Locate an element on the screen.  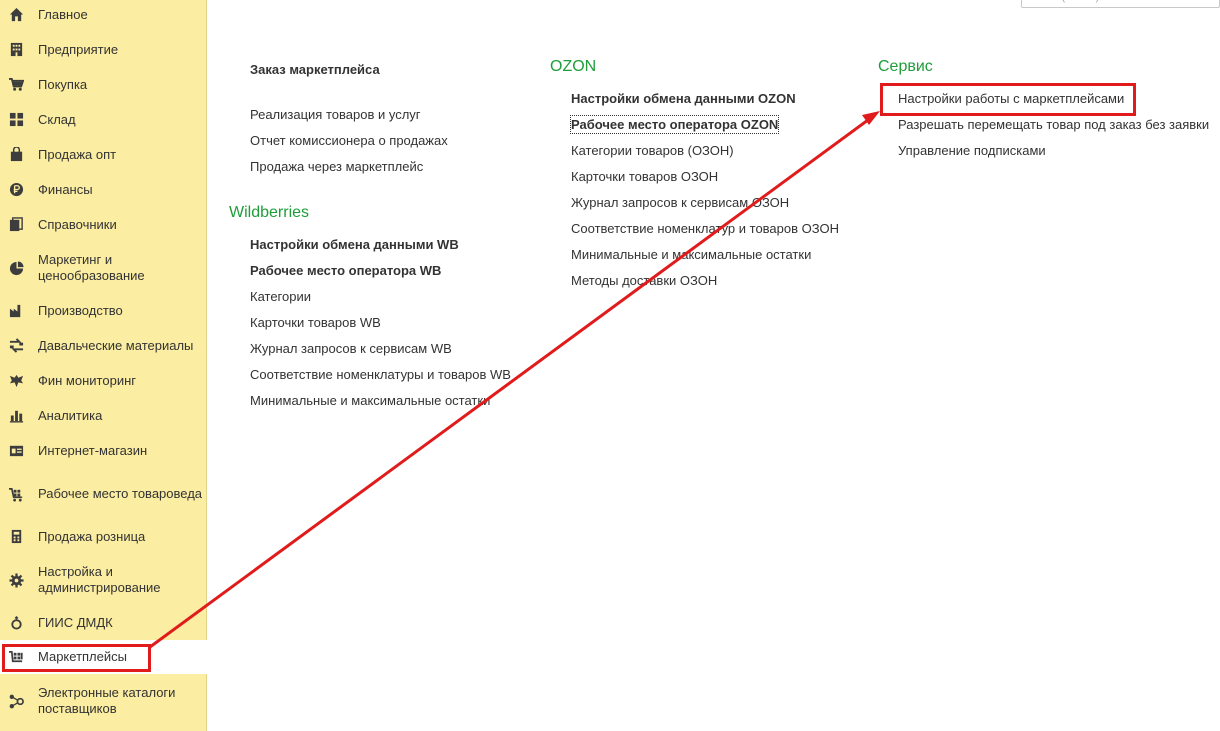
sidebar-item-label: Склад is located at coordinates (57, 119).